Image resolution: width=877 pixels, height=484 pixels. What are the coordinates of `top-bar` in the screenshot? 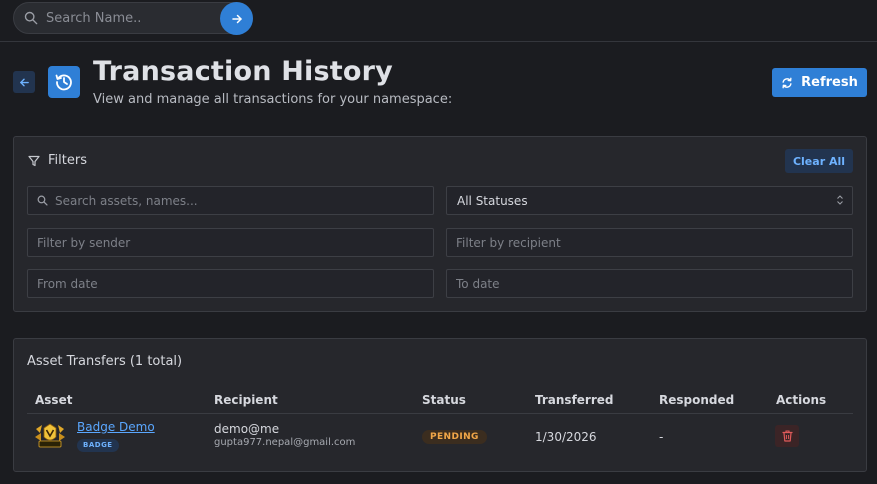 It's located at (438, 21).